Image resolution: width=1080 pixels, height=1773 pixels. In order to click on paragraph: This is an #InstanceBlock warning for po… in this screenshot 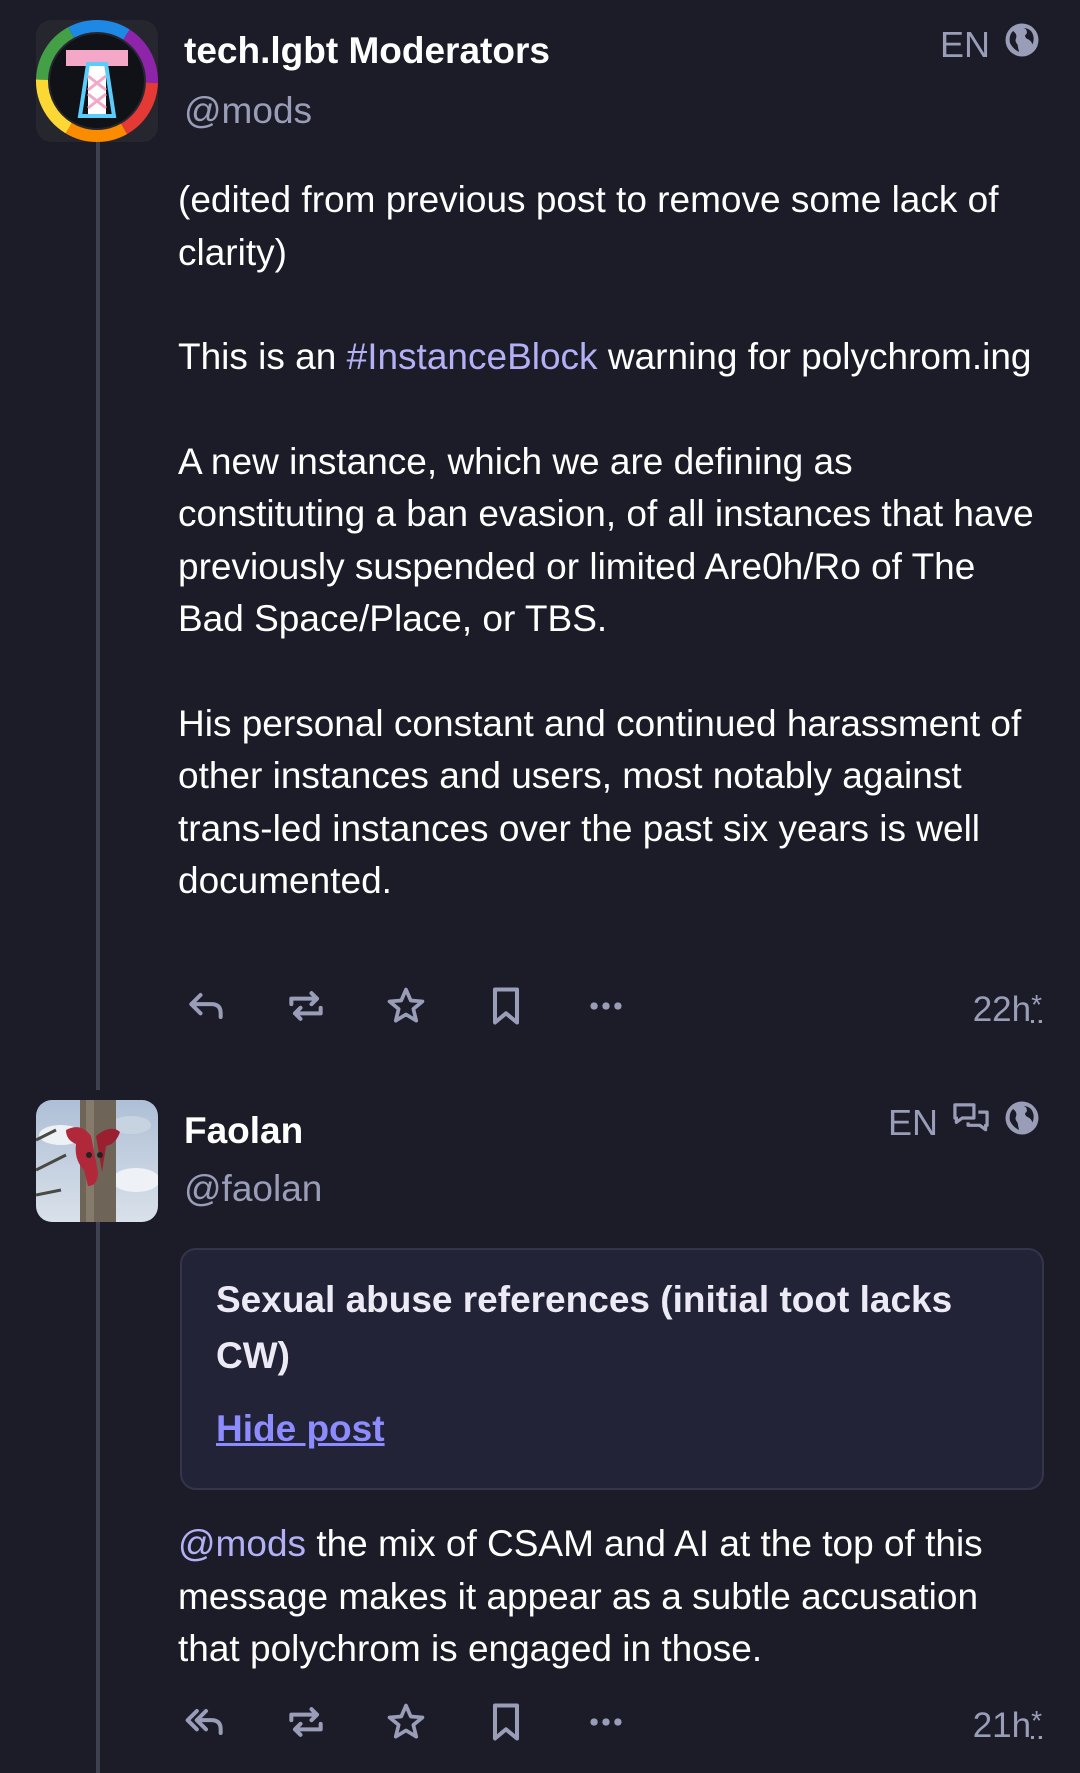, I will do `click(613, 357)`.